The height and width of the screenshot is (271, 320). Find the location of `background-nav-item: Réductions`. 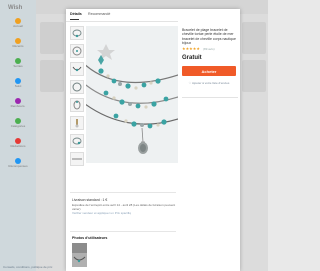

background-nav-item: Réductions is located at coordinates (18, 143).